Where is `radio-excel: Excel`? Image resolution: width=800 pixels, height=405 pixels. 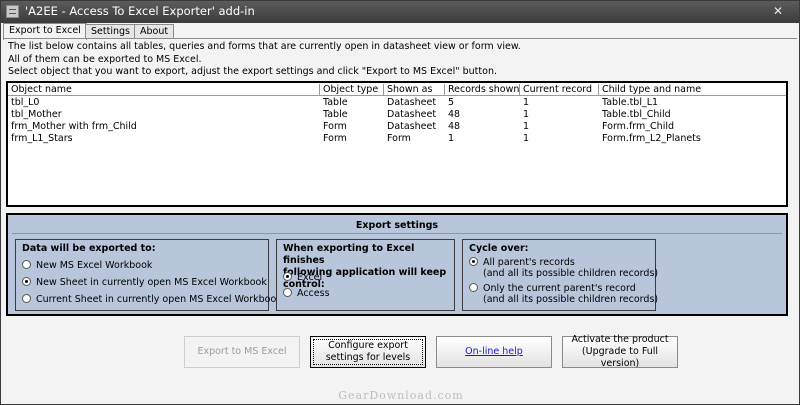
radio-excel: Excel is located at coordinates (302, 277).